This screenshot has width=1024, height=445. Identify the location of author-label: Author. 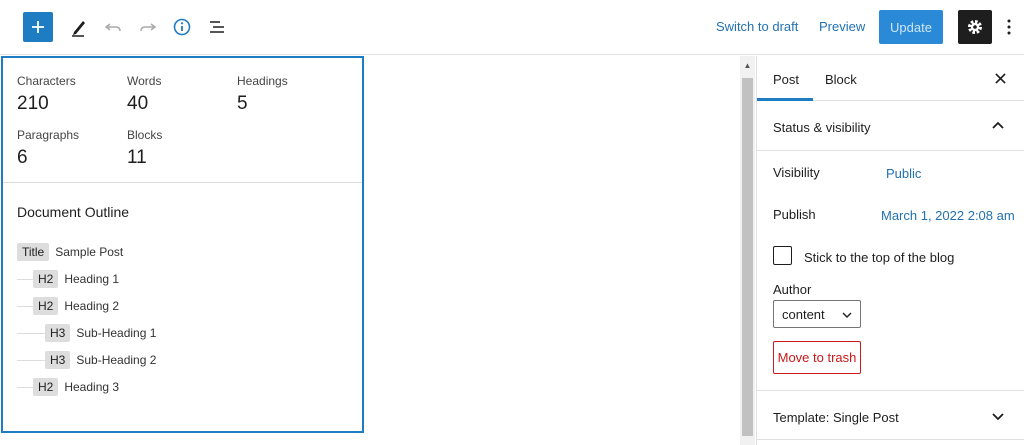
(792, 289).